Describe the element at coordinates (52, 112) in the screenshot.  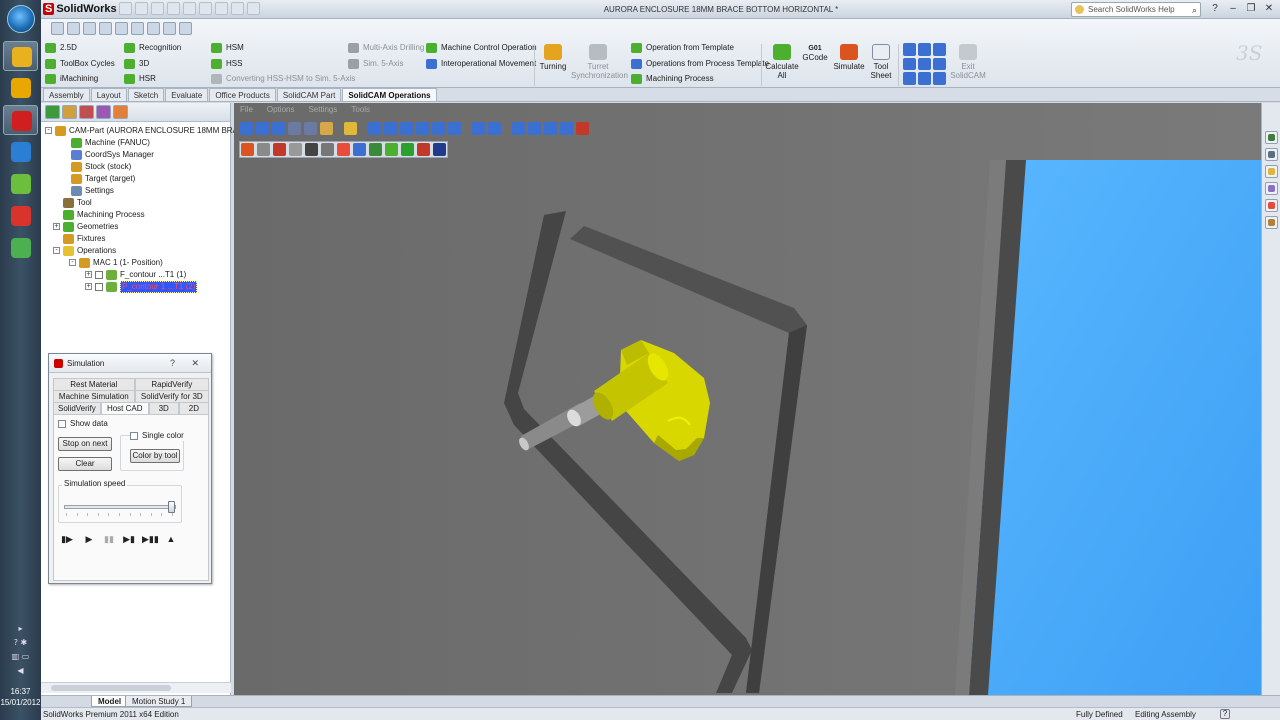
I see `feature-tree-tab-icon` at that location.